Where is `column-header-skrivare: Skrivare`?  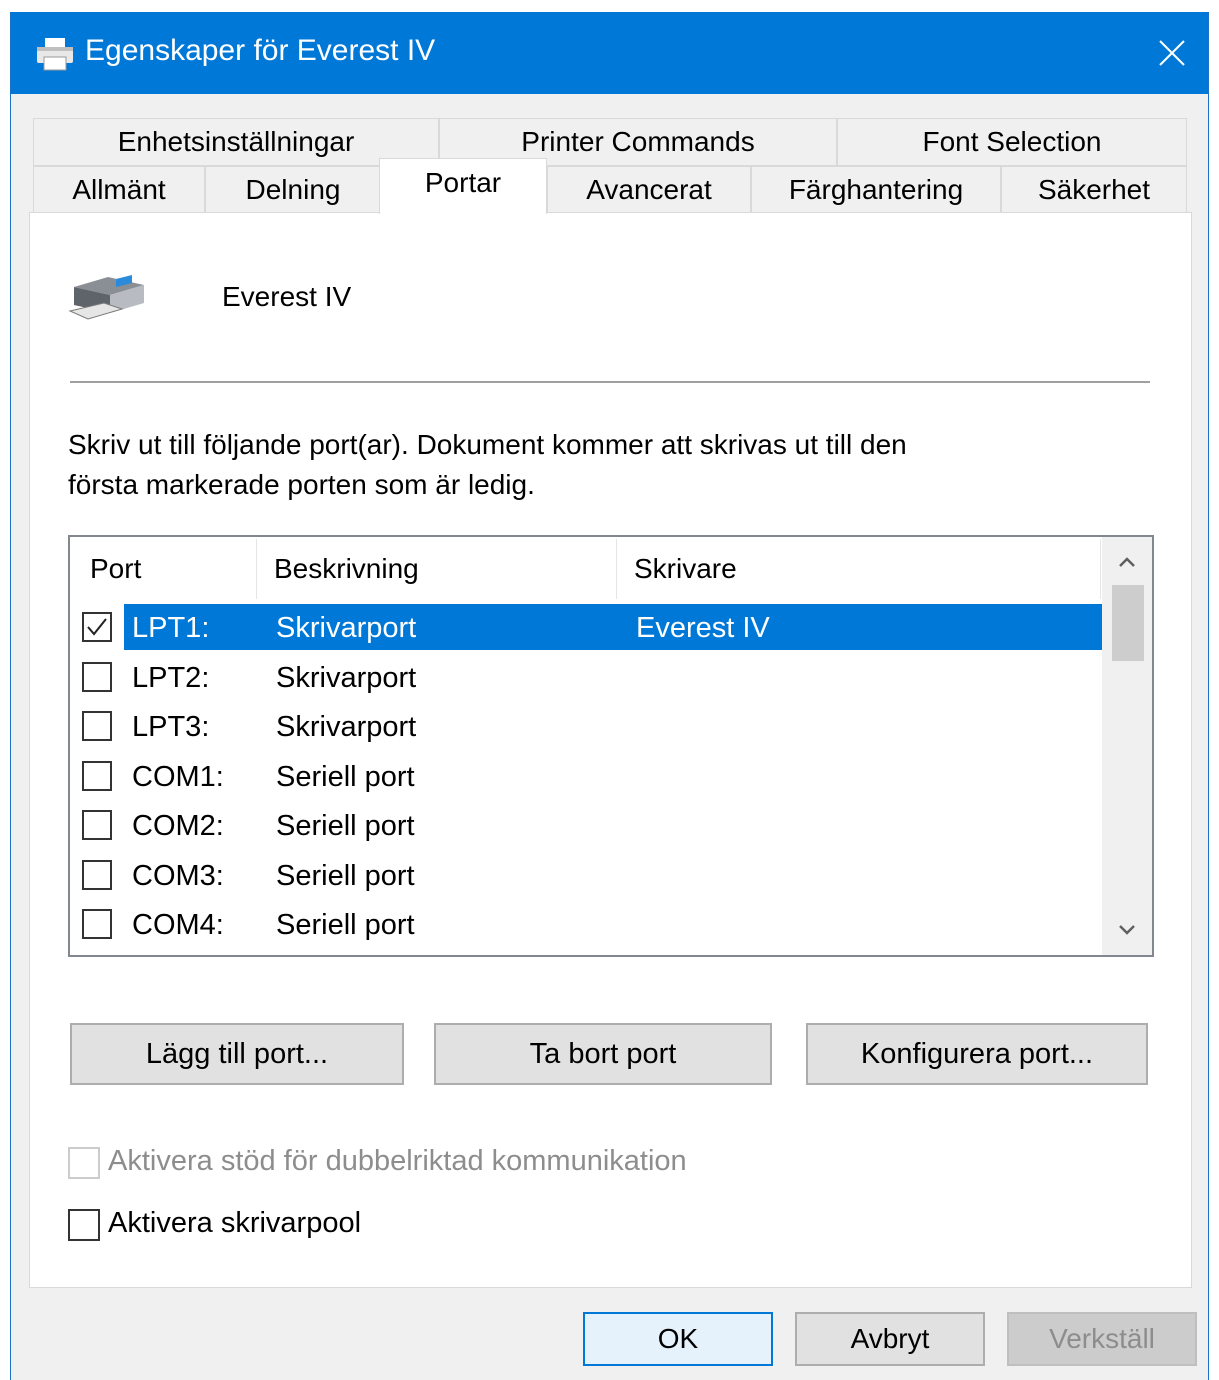
column-header-skrivare: Skrivare is located at coordinates (864, 569).